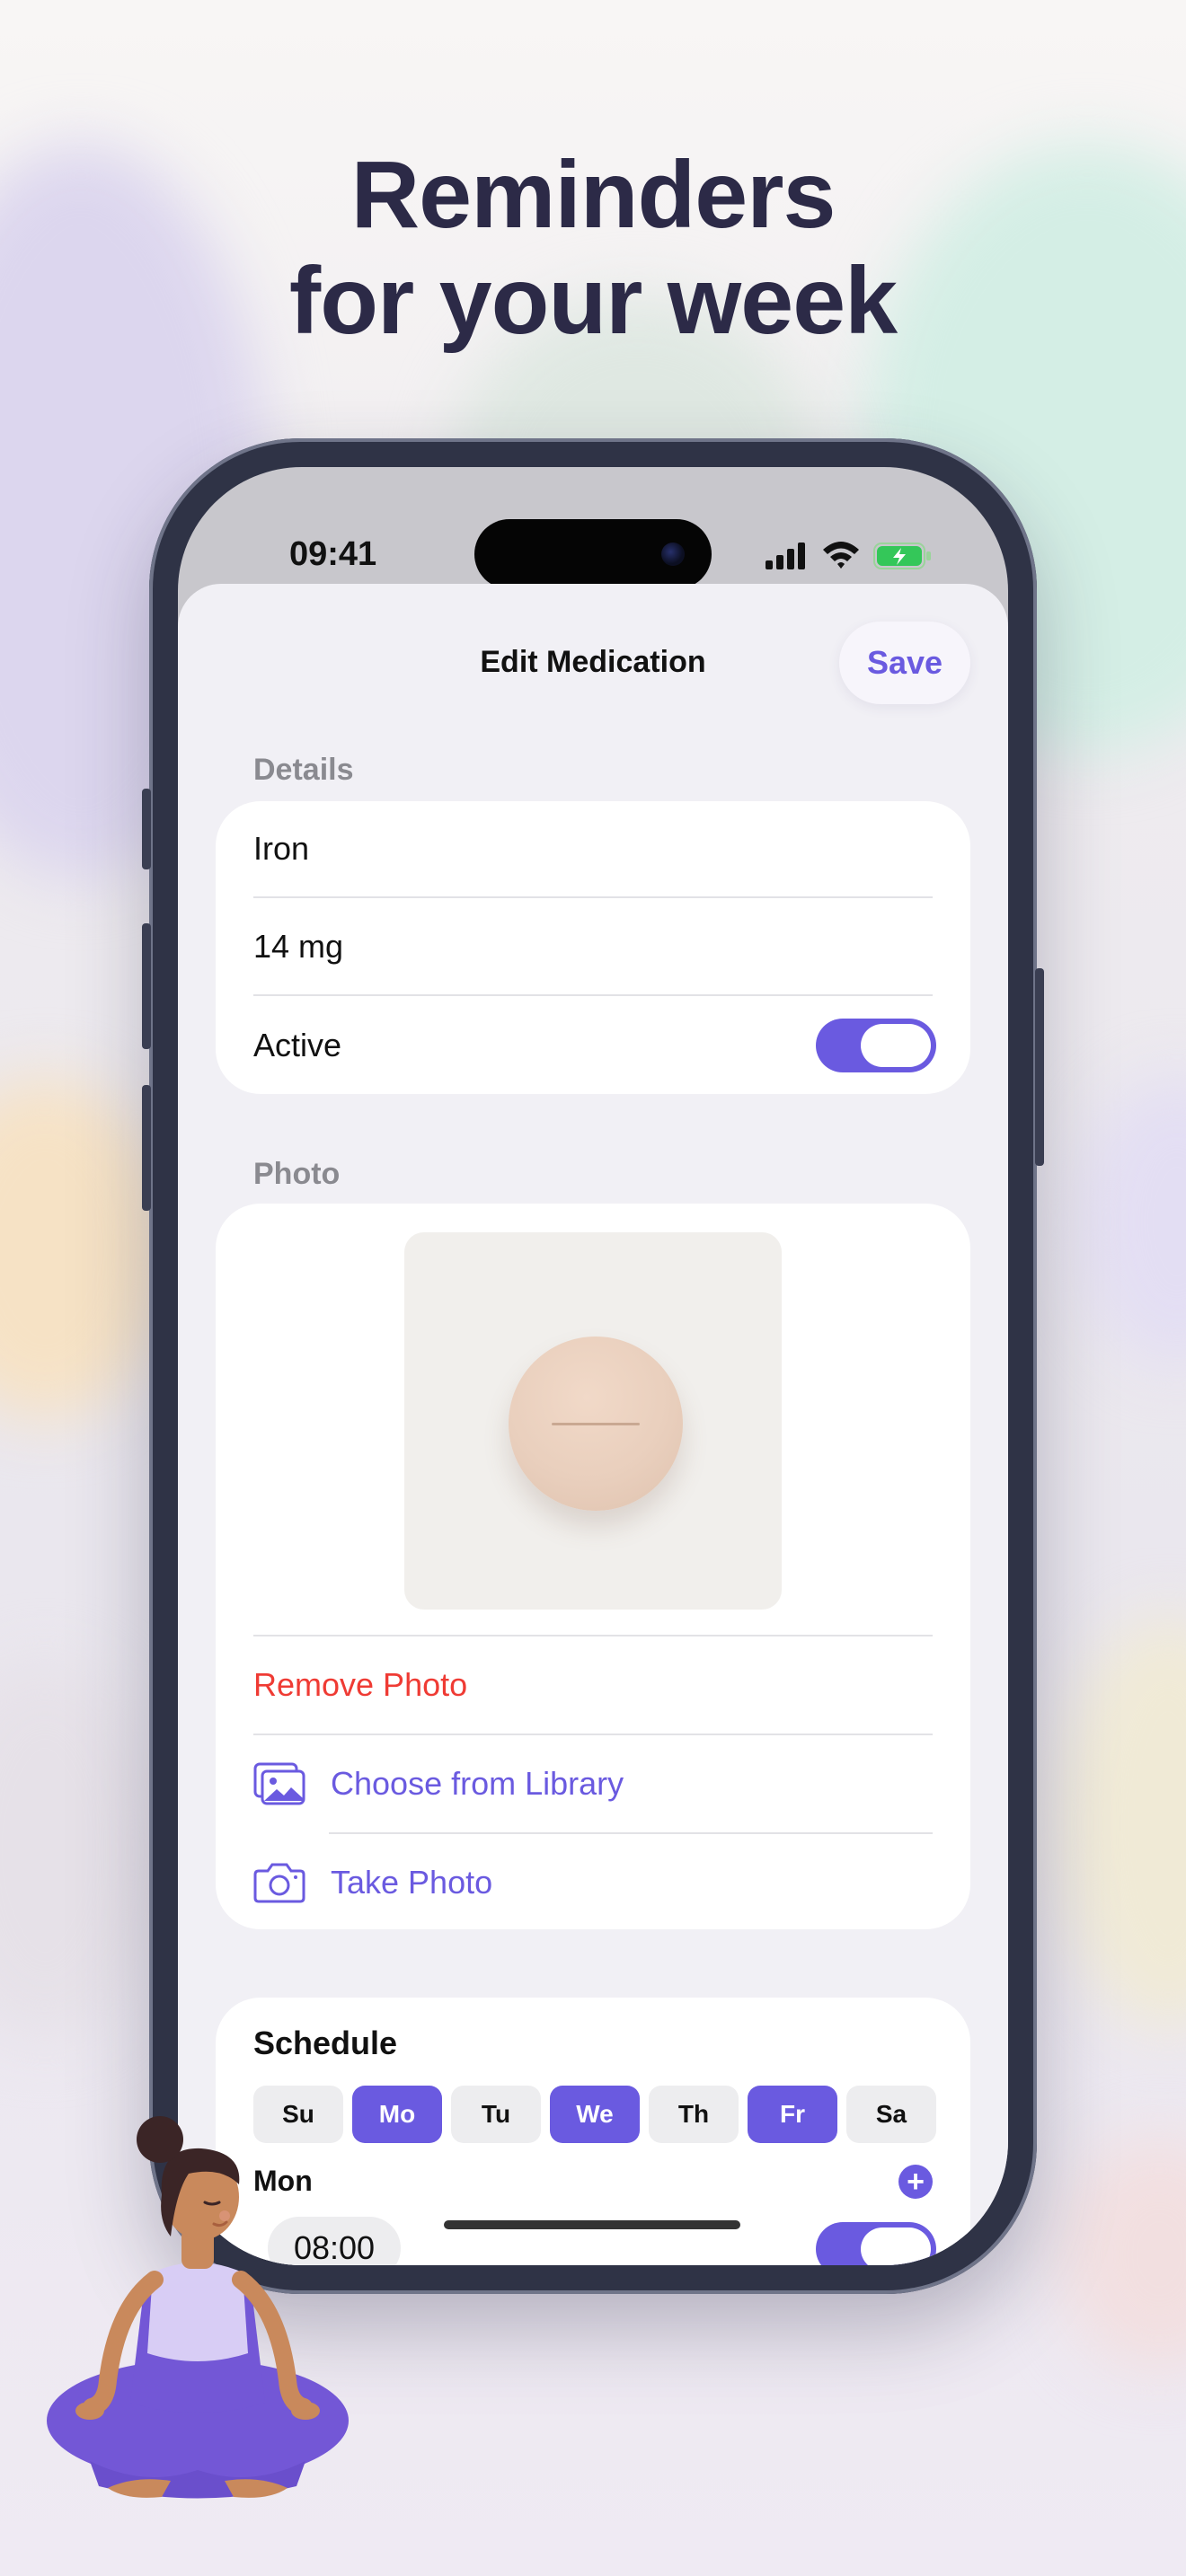 This screenshot has width=1186, height=2576. I want to click on power-button, so click(1039, 1067).